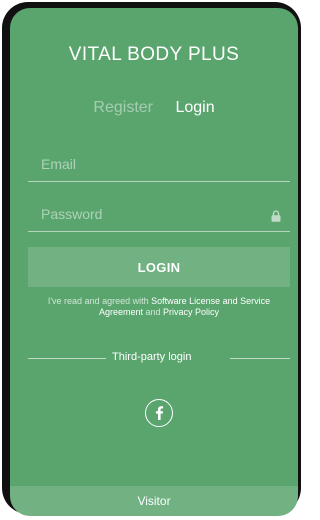  I want to click on third-party-divider: Third-party login, so click(159, 358).